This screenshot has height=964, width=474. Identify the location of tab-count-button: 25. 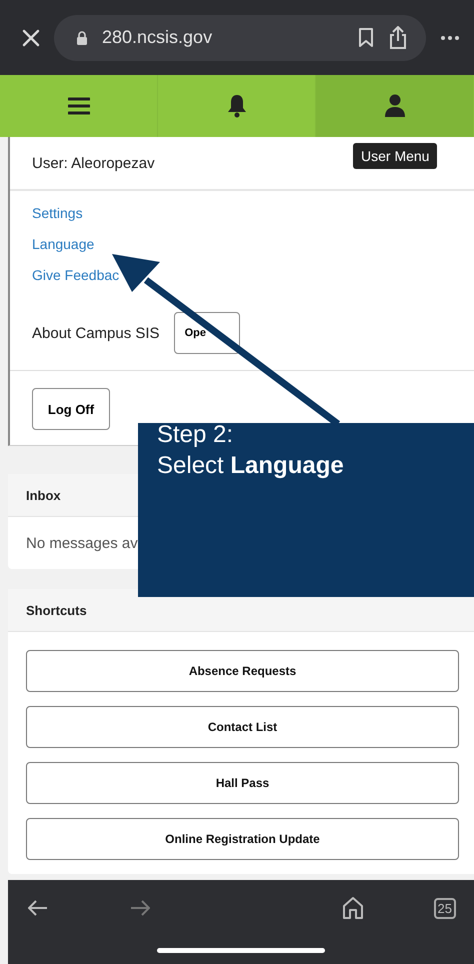
(445, 908).